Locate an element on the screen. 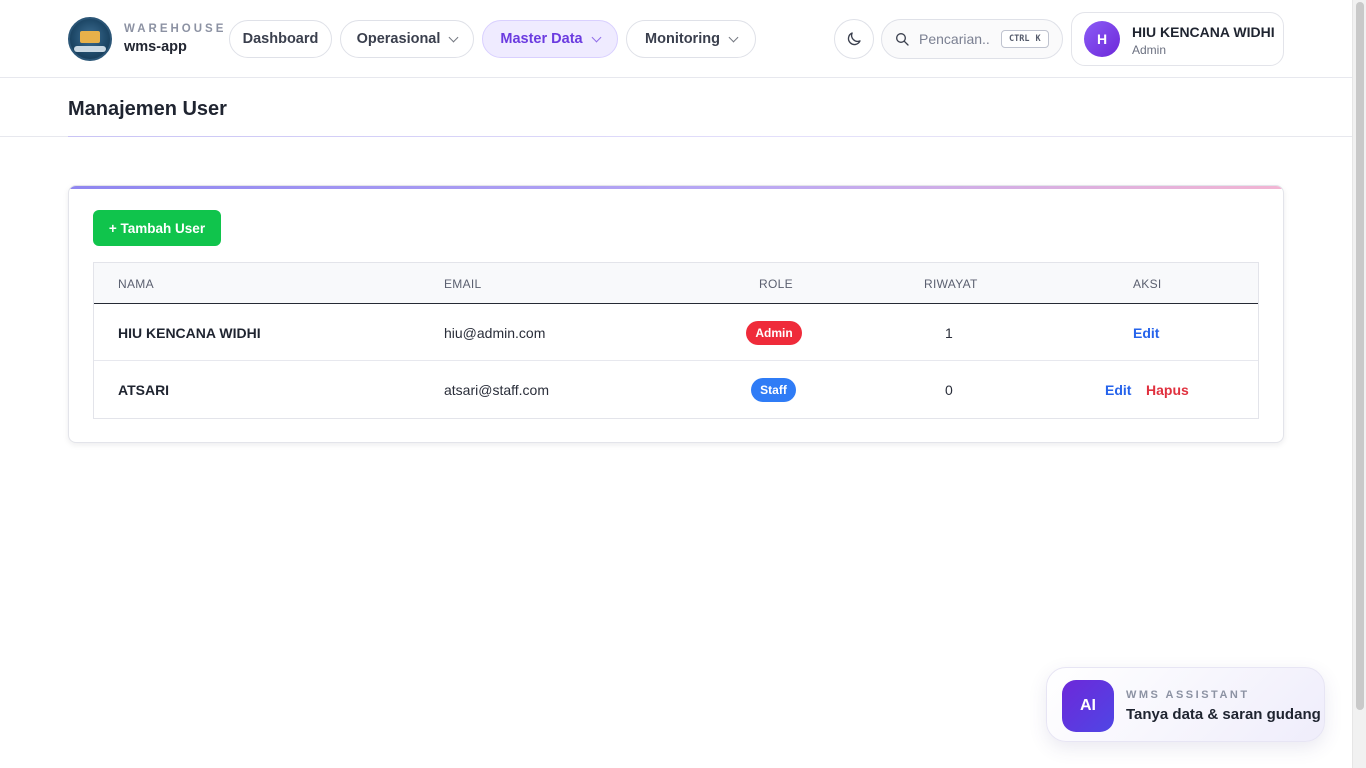 This screenshot has width=1366, height=768. card-accent-bar is located at coordinates (676, 187).